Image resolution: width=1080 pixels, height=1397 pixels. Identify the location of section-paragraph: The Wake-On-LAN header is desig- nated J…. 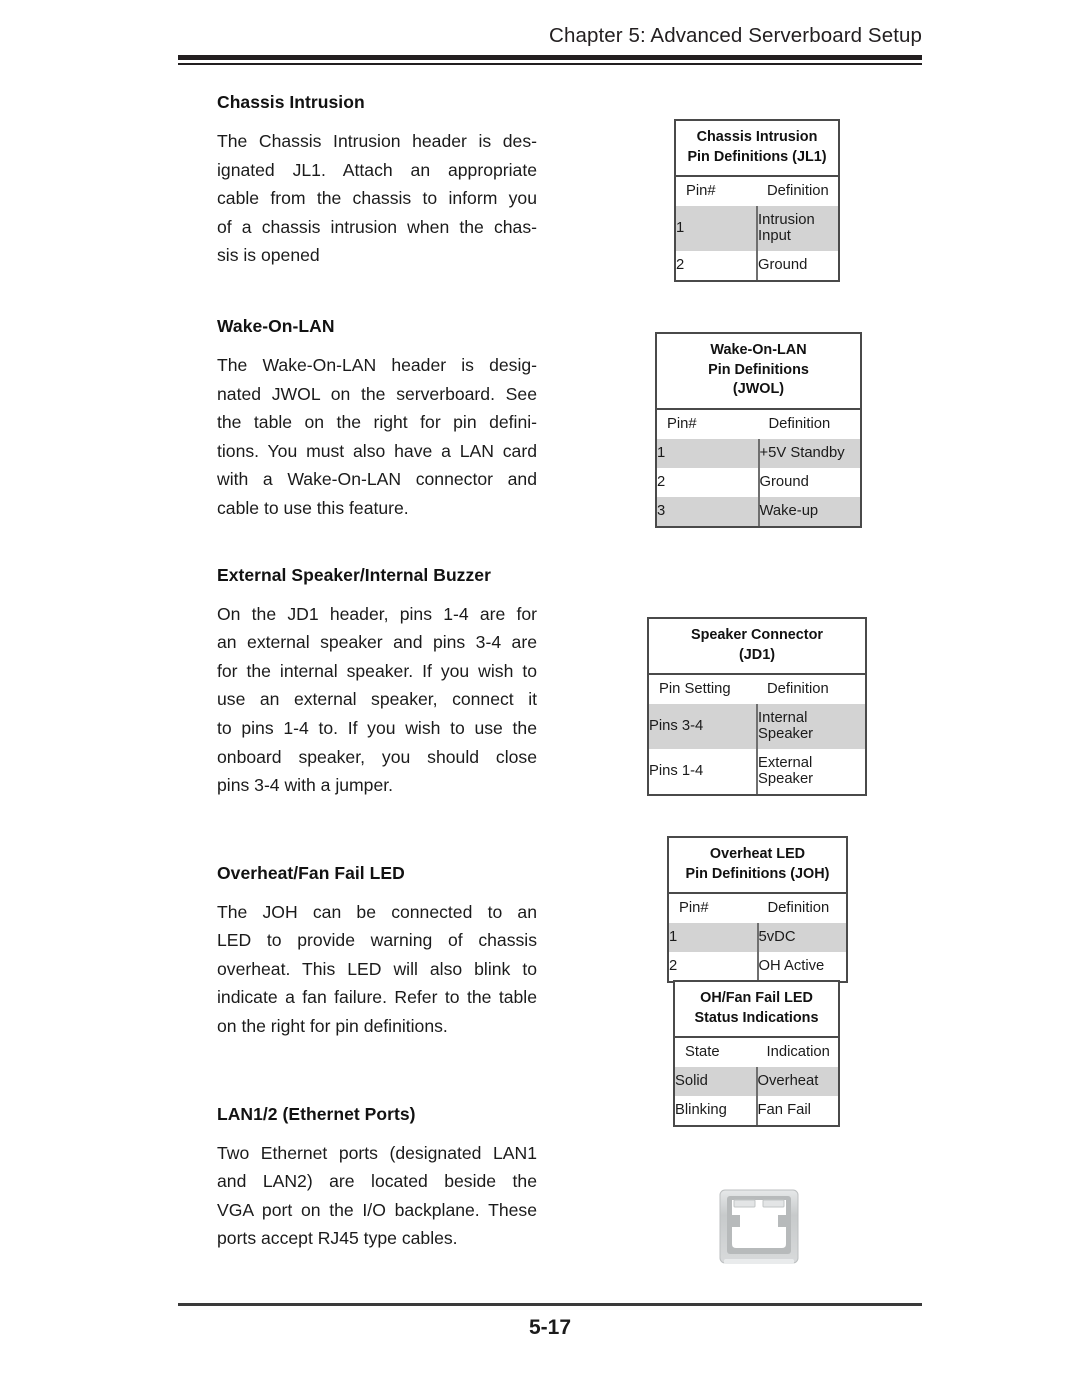
(377, 437).